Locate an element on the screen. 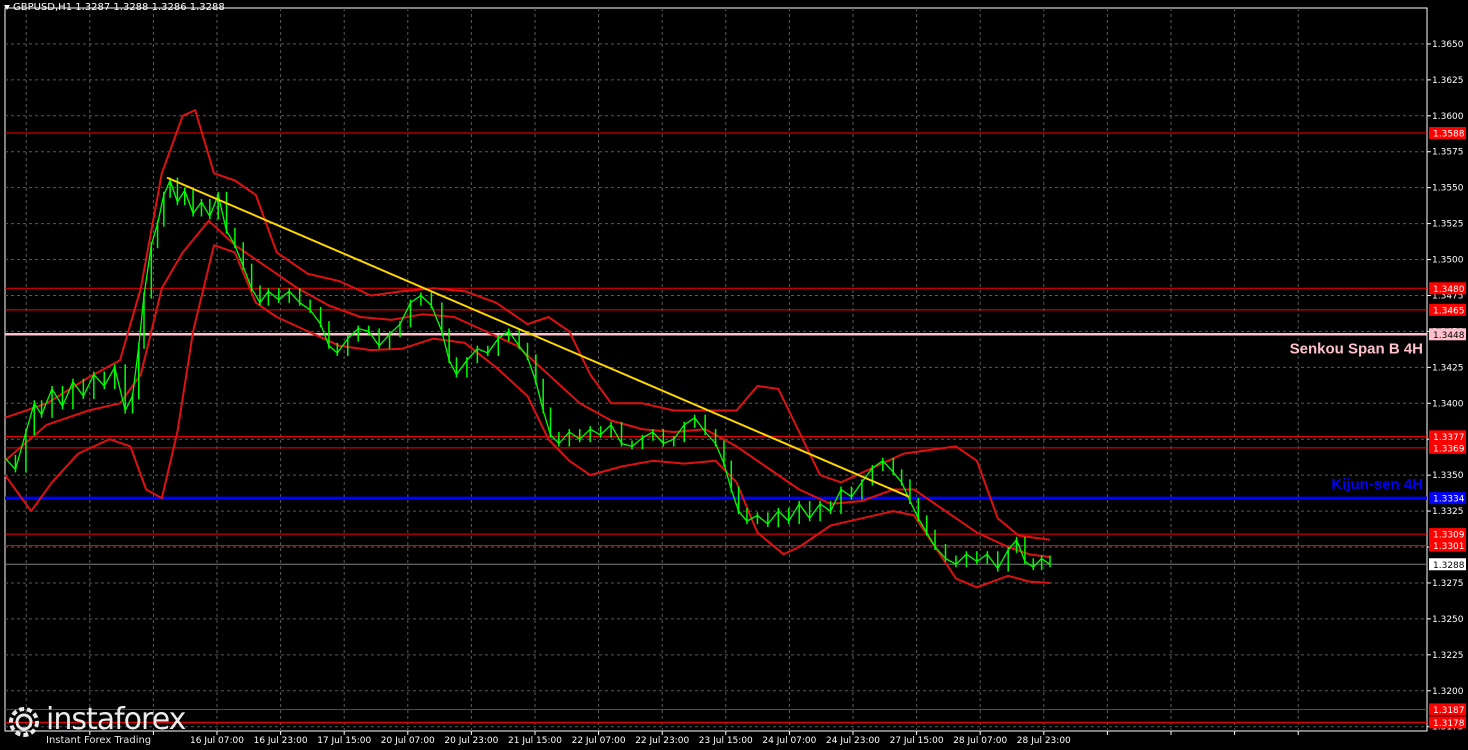 This screenshot has width=1468, height=750. level-tag: 1.3178 is located at coordinates (1449, 724).